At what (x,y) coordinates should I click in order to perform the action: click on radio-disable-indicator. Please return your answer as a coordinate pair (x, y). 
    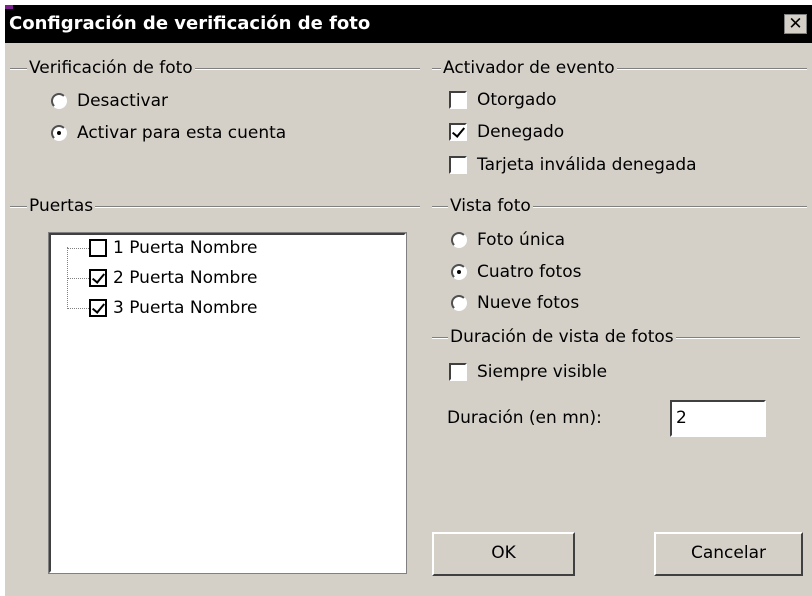
    Looking at the image, I should click on (59, 101).